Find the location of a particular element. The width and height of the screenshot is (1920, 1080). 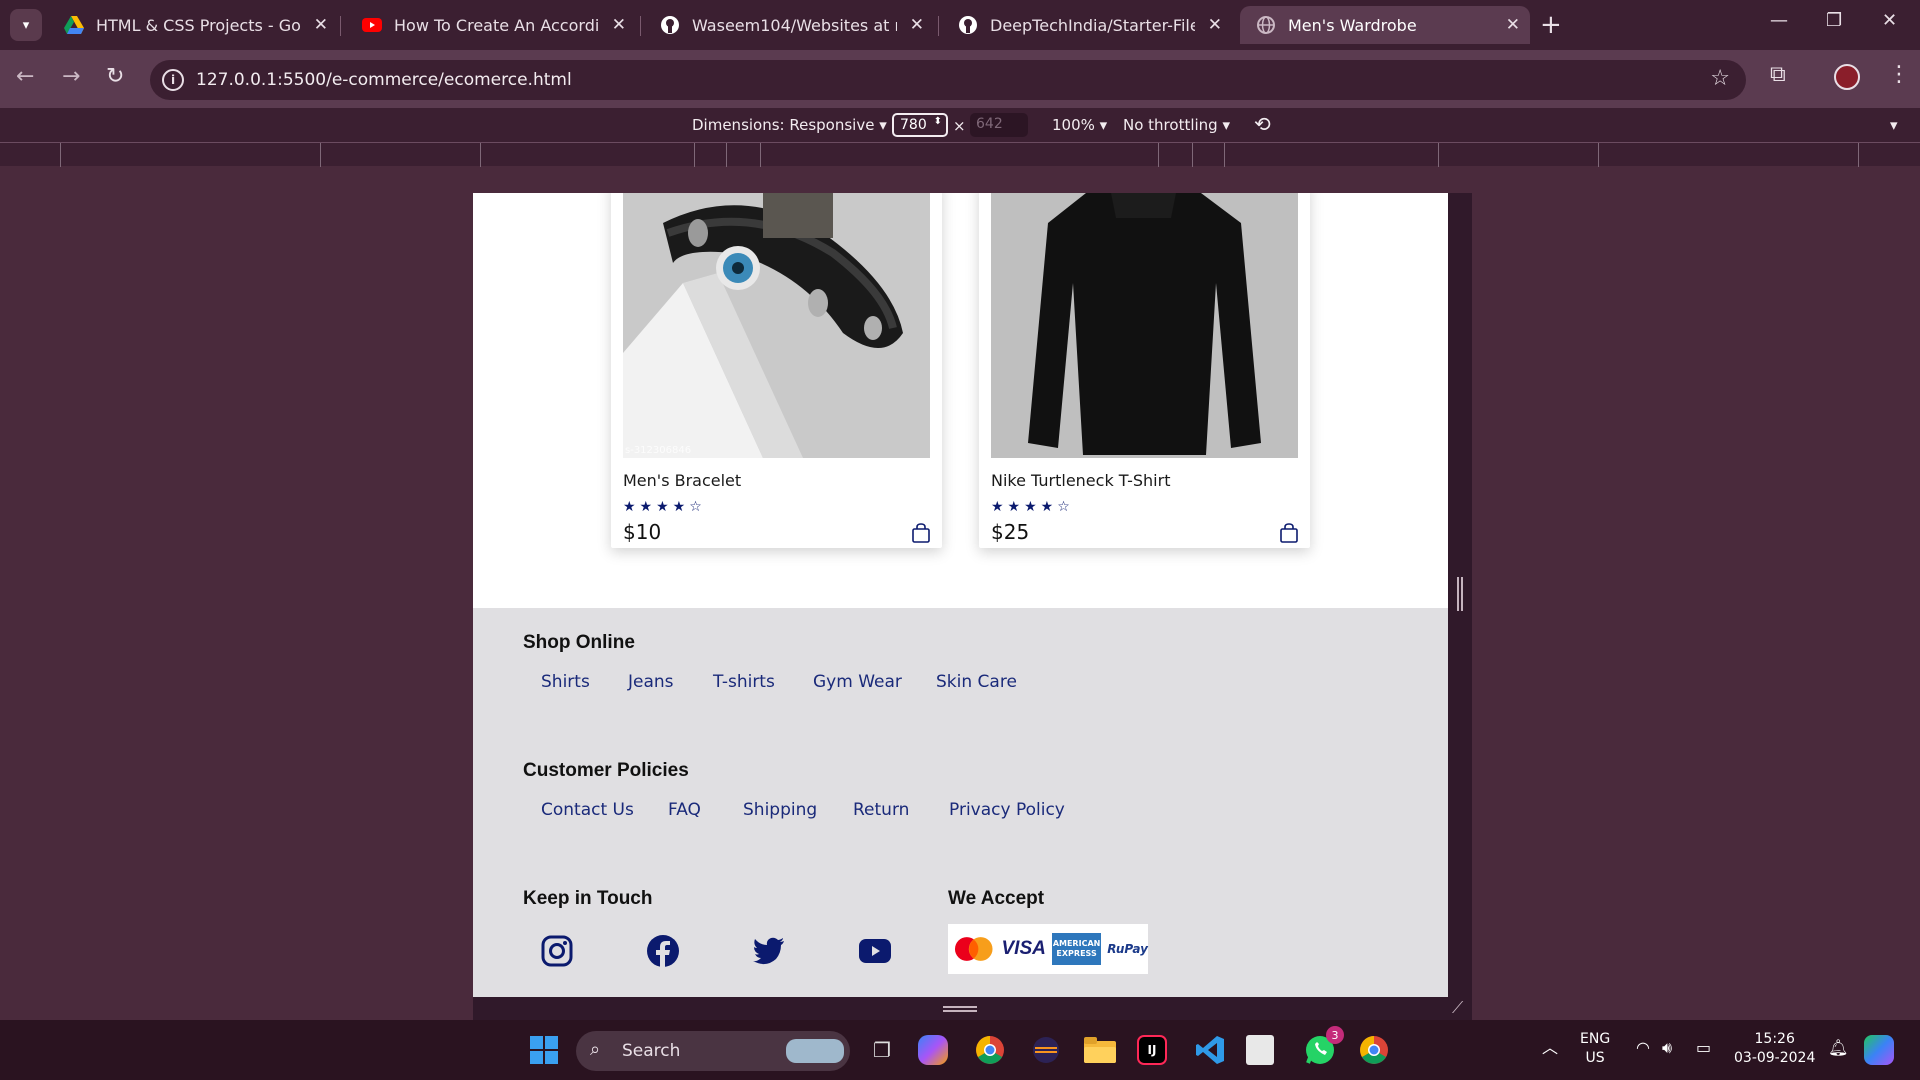

footer-link-return: Return is located at coordinates (881, 810).